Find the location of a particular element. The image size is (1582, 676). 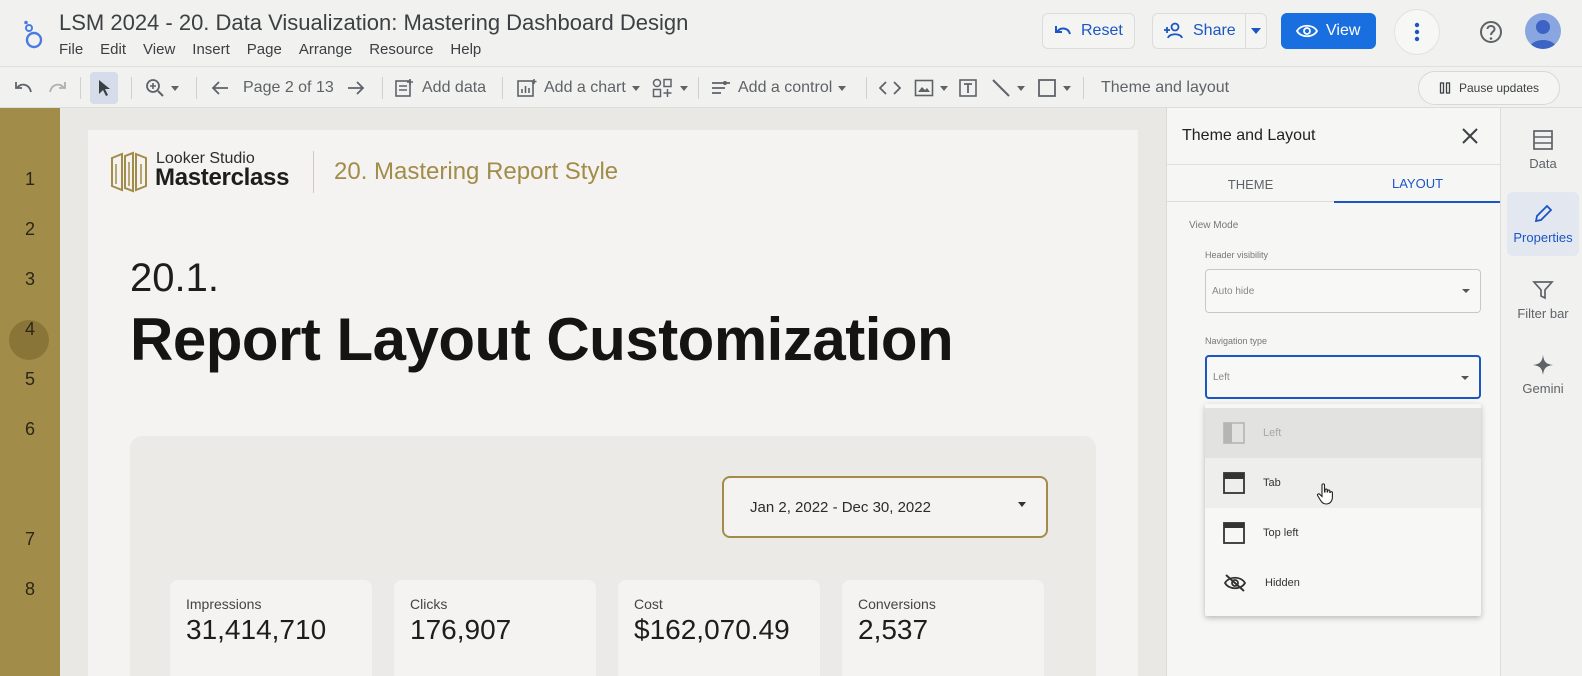

close-icon is located at coordinates (1470, 136).